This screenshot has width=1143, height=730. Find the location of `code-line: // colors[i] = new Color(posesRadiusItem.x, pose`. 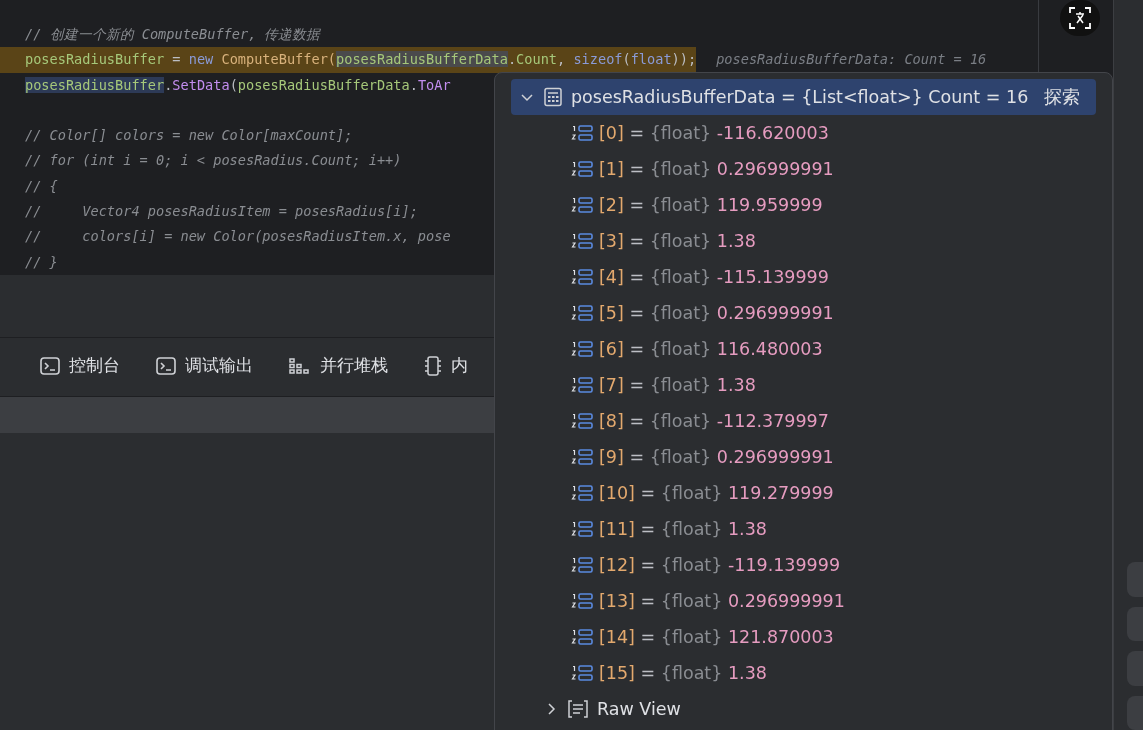

code-line: // colors[i] = new Color(posesRadiusItem.x, pose is located at coordinates (237, 237).